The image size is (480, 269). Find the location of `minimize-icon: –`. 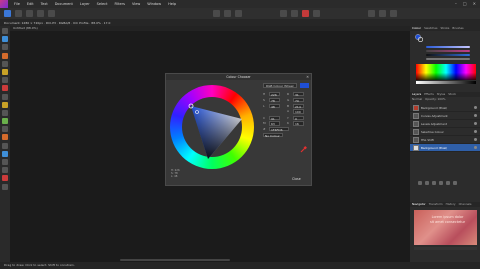

minimize-icon: – is located at coordinates (456, 3).